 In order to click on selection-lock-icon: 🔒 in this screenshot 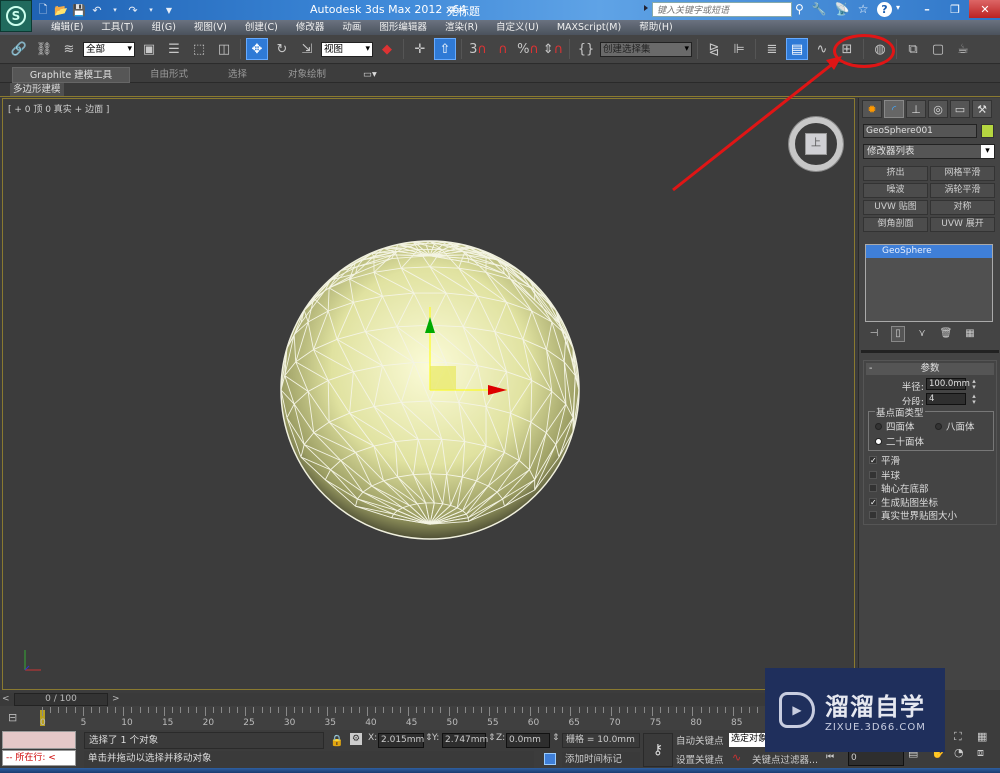, I will do `click(337, 740)`.